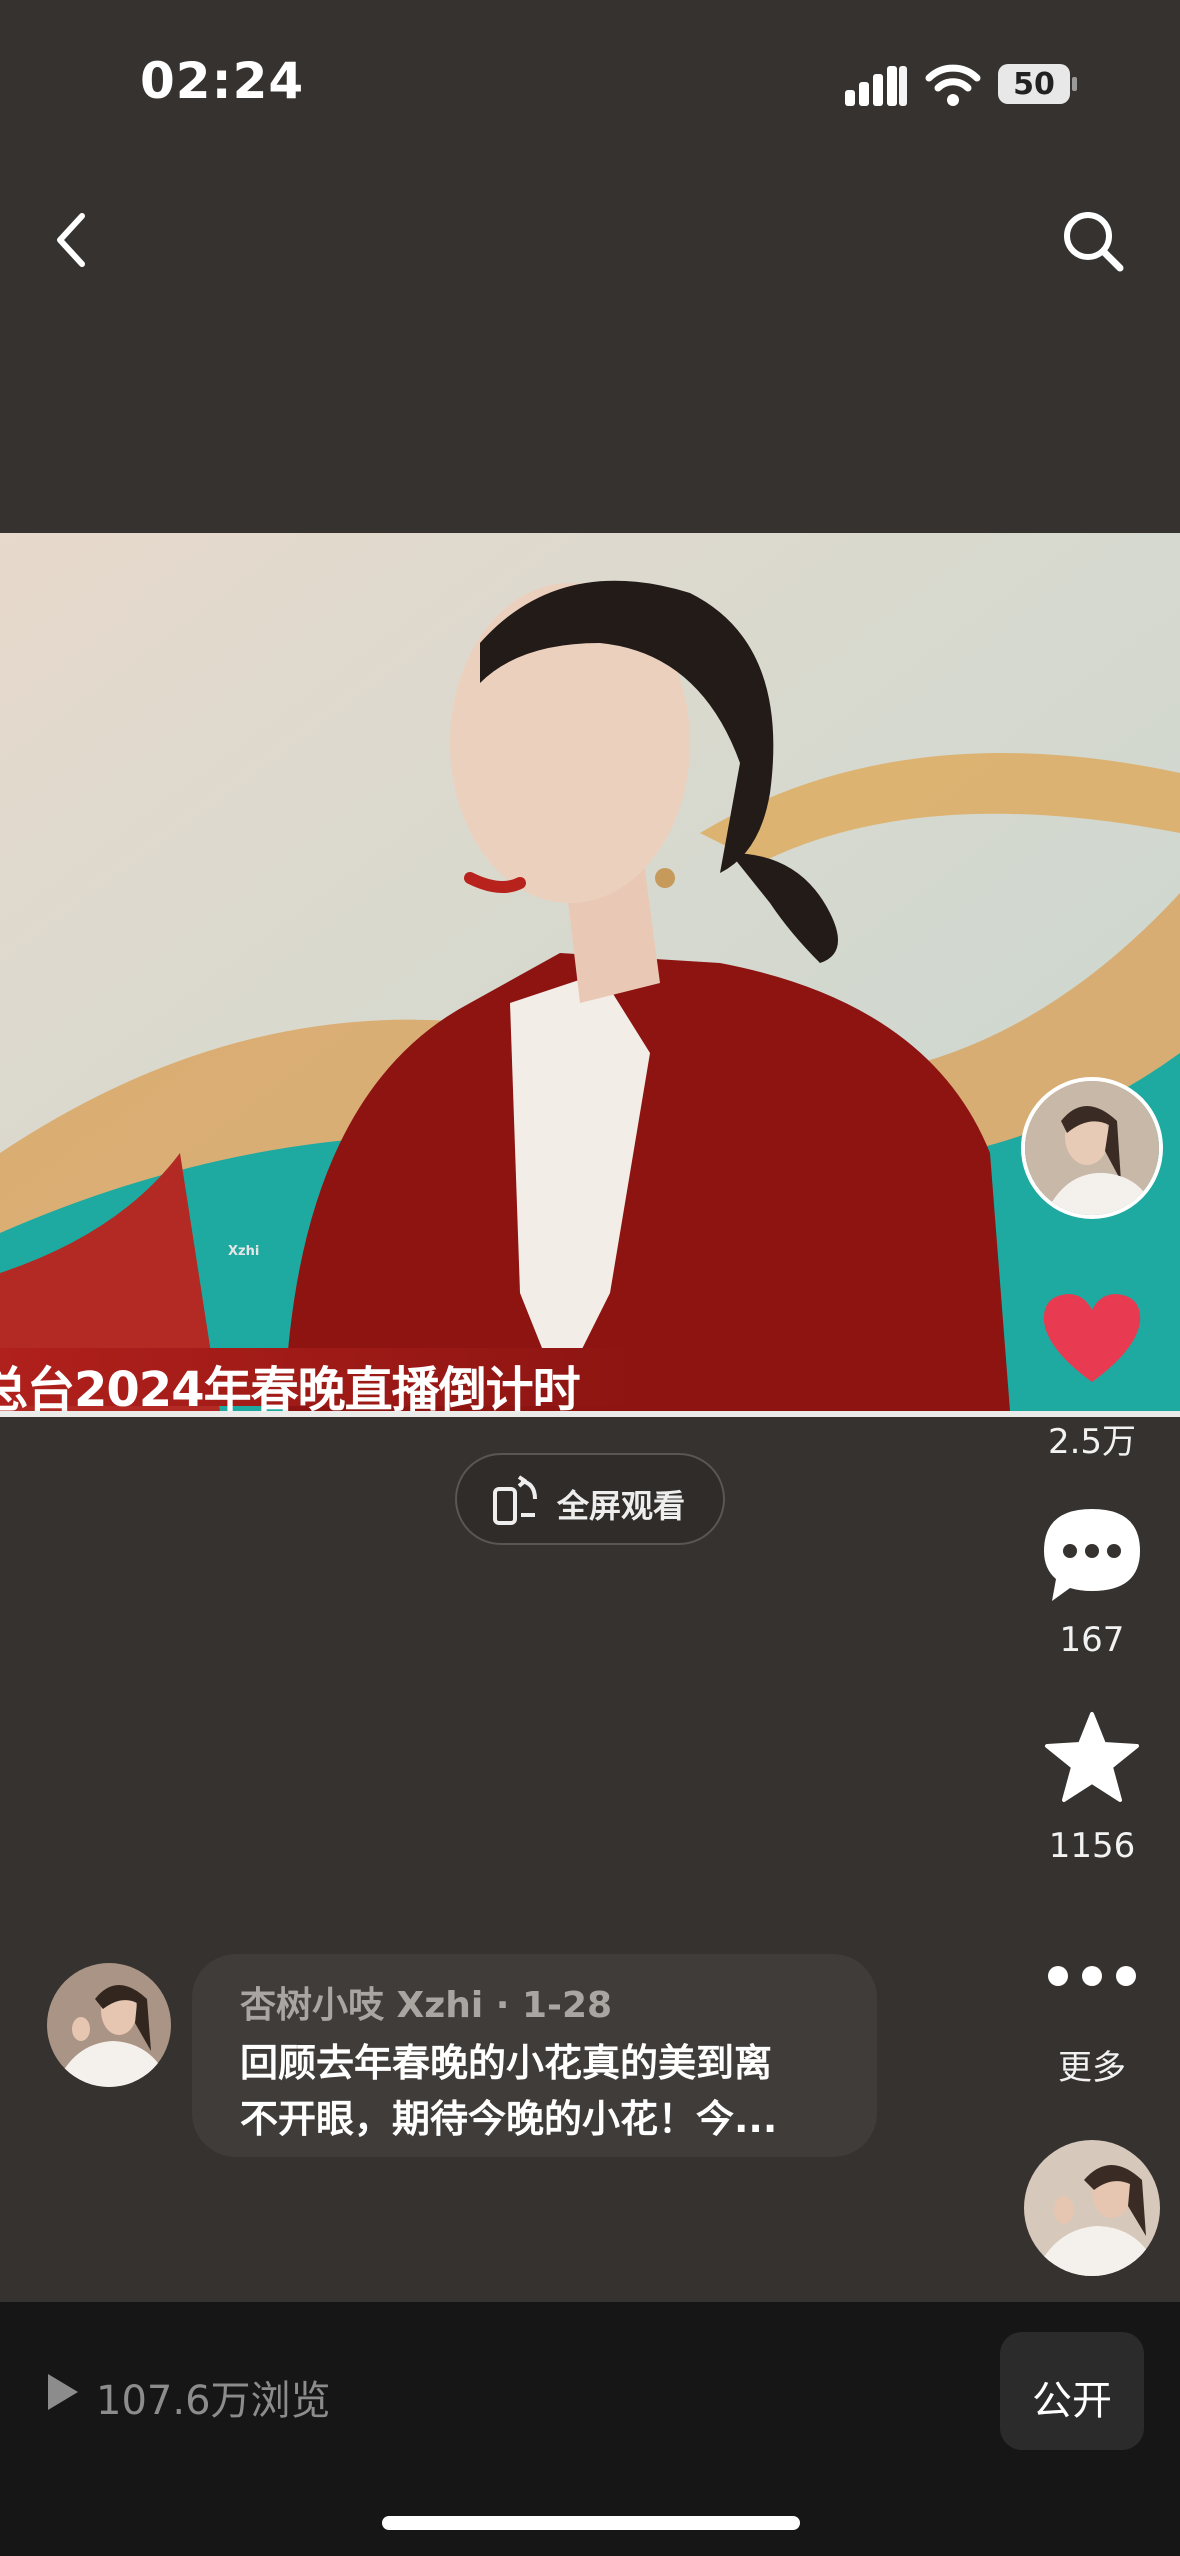  Describe the element at coordinates (506, 2063) in the screenshot. I see `comment-text-line1: 回顾去年春晚的小花真的美到离` at that location.